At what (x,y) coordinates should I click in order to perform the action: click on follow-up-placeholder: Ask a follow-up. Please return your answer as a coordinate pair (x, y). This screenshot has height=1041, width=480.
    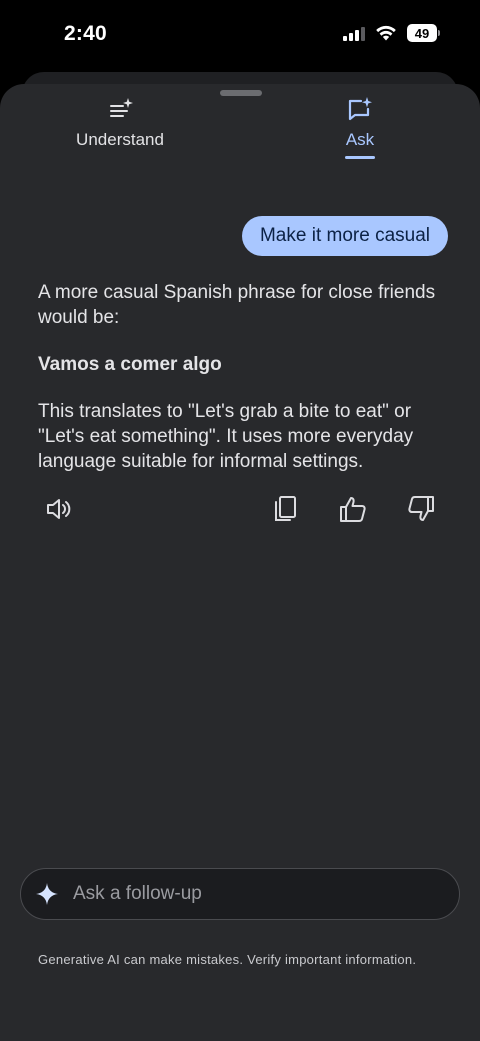
    Looking at the image, I should click on (137, 893).